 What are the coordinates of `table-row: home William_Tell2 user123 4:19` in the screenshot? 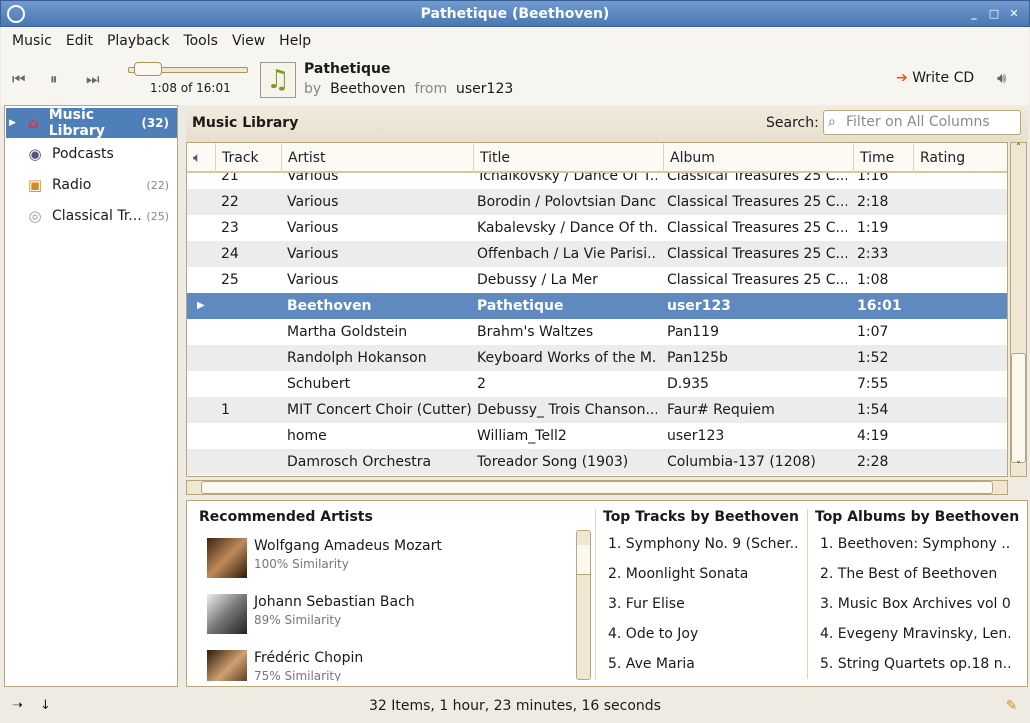 It's located at (597, 436).